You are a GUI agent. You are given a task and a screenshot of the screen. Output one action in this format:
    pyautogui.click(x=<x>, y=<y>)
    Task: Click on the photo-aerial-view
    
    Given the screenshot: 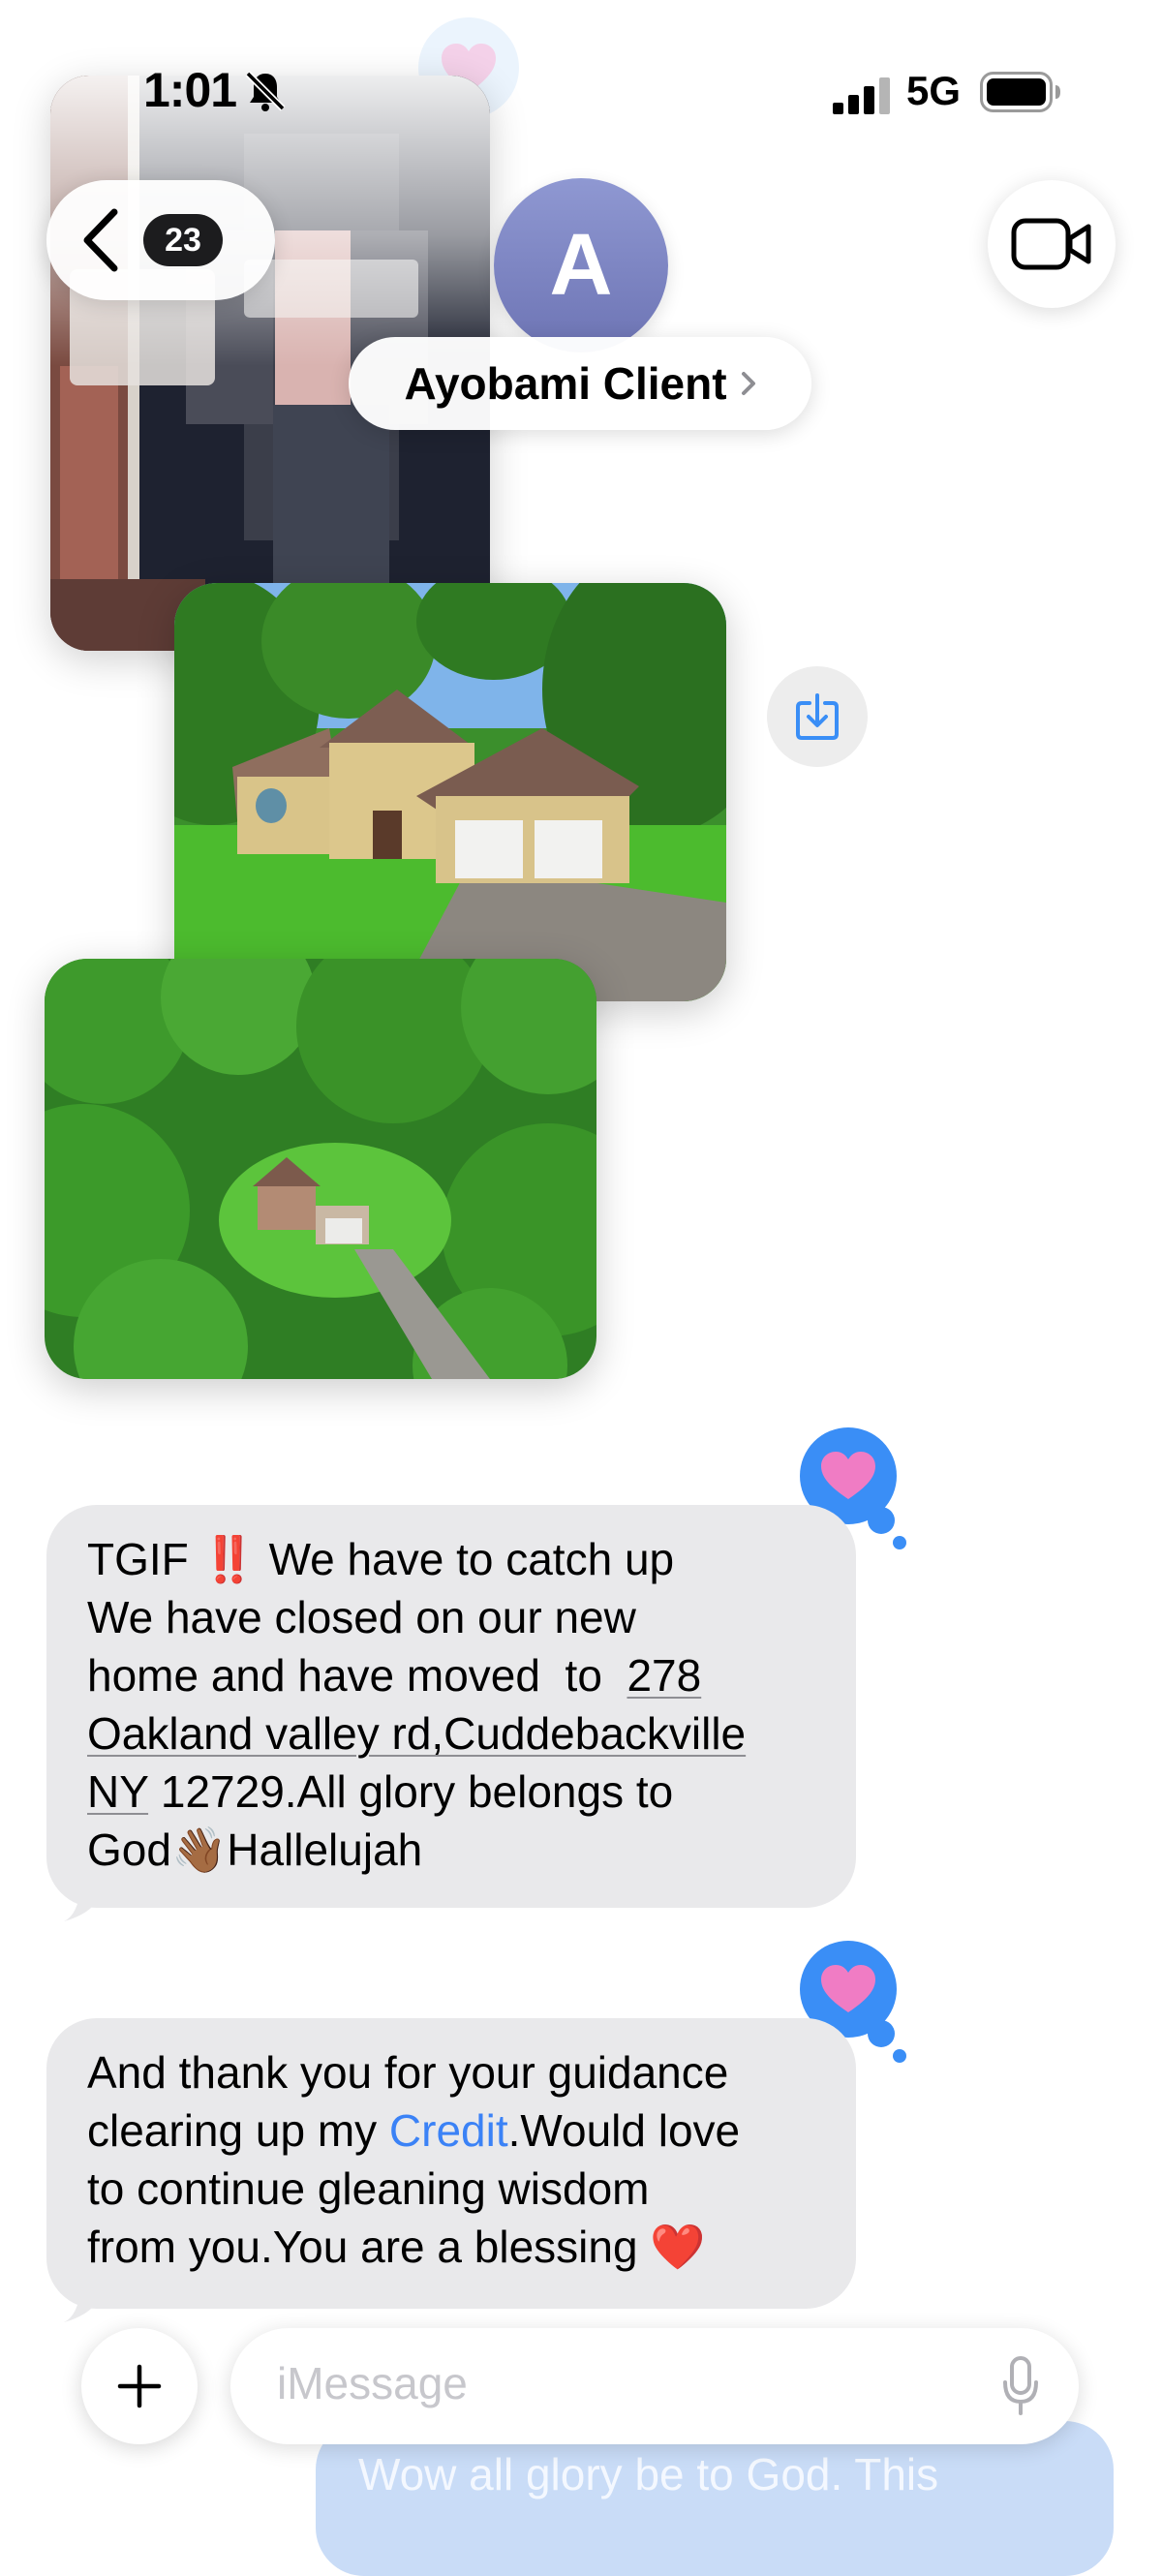 What is the action you would take?
    pyautogui.click(x=320, y=1169)
    